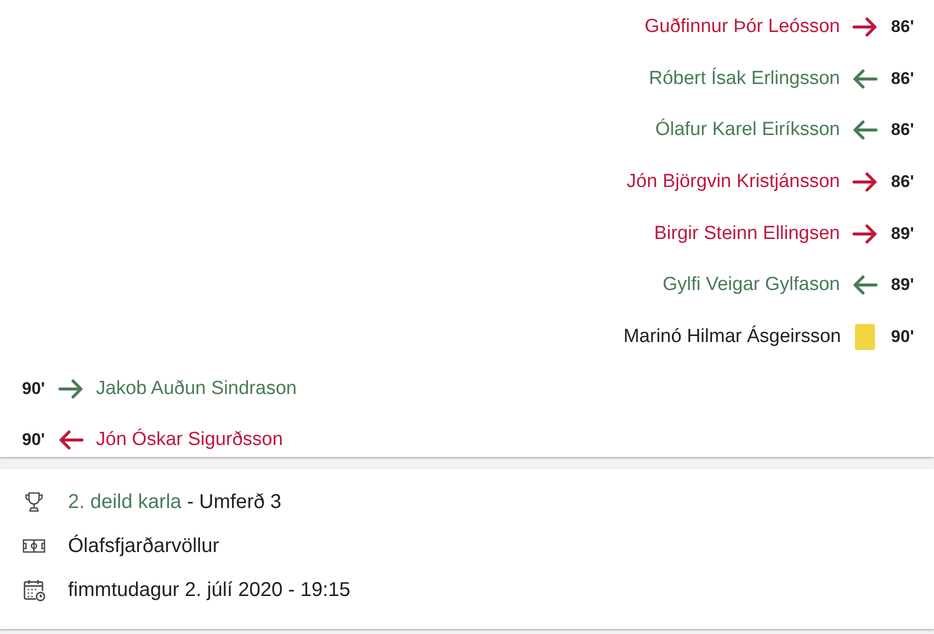 Image resolution: width=934 pixels, height=634 pixels. Describe the element at coordinates (747, 233) in the screenshot. I see `player-name: Birgir Steinn Ellingsen` at that location.